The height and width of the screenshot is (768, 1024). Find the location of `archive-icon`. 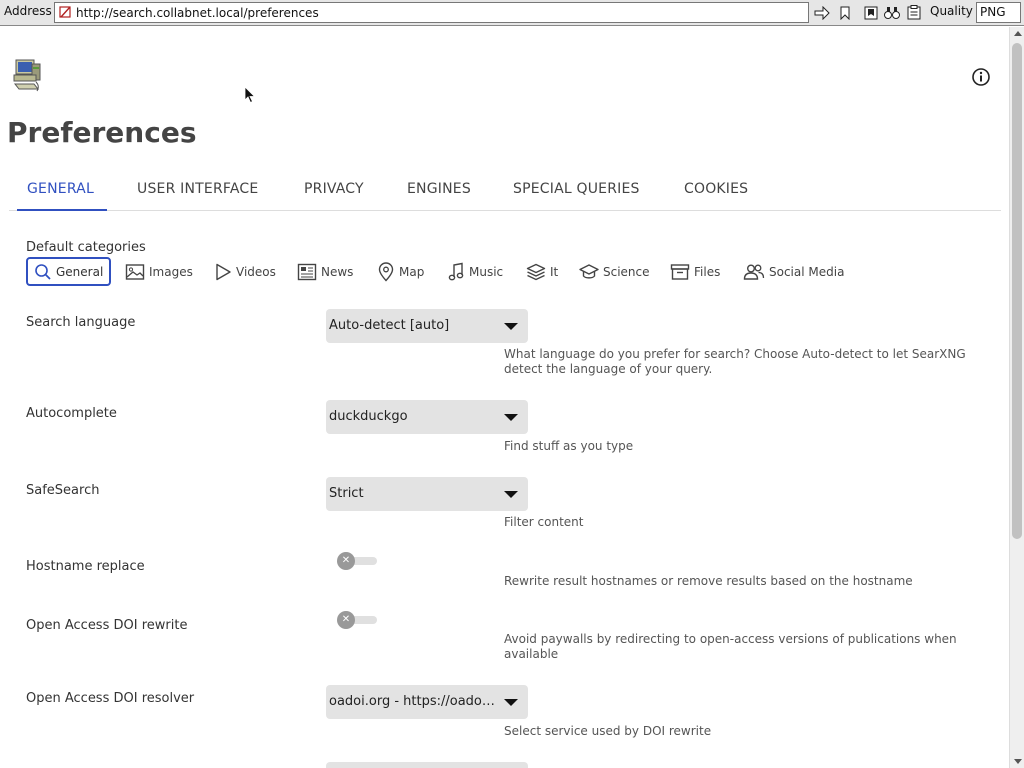

archive-icon is located at coordinates (680, 271).